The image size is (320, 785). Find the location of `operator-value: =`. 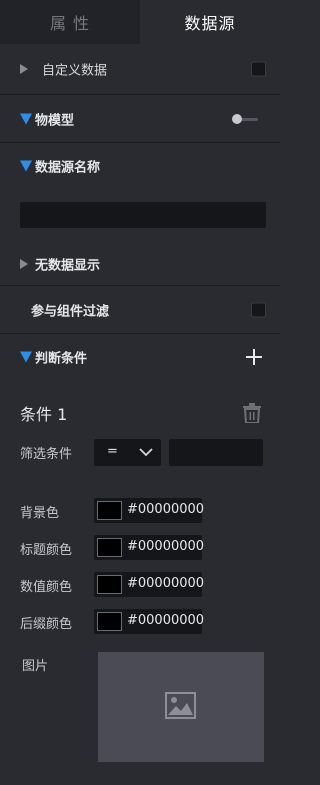

operator-value: = is located at coordinates (112, 451).